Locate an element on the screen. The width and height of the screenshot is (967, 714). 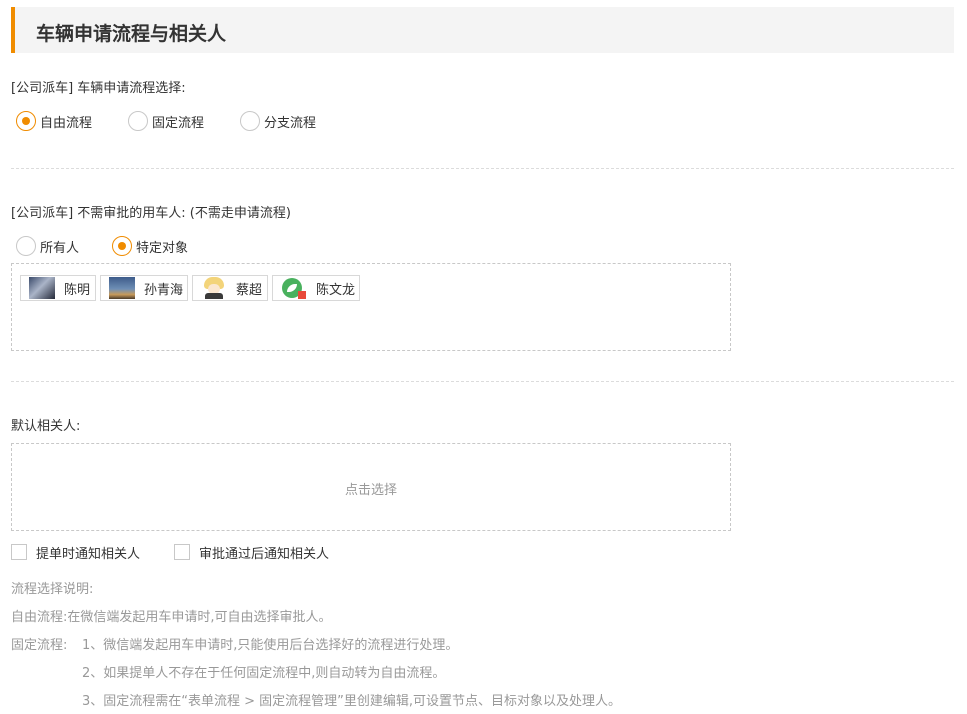
user-chip: 蔡超 is located at coordinates (230, 288).